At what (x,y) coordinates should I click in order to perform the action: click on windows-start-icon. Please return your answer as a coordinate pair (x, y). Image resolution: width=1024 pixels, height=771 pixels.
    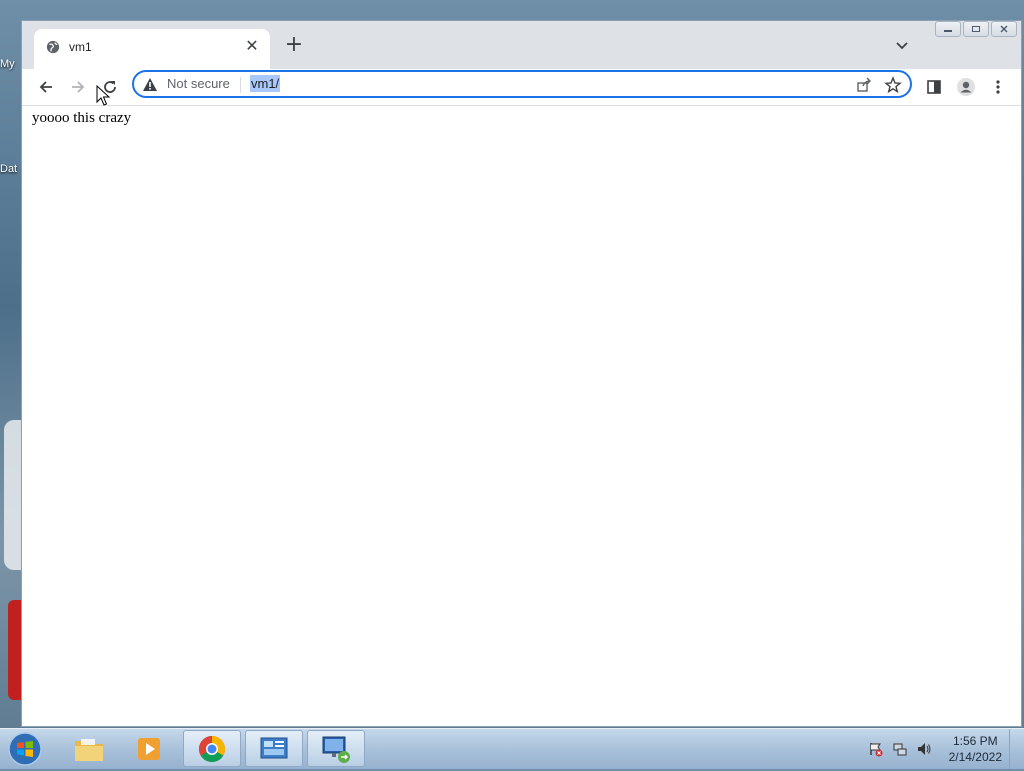
    Looking at the image, I should click on (25, 749).